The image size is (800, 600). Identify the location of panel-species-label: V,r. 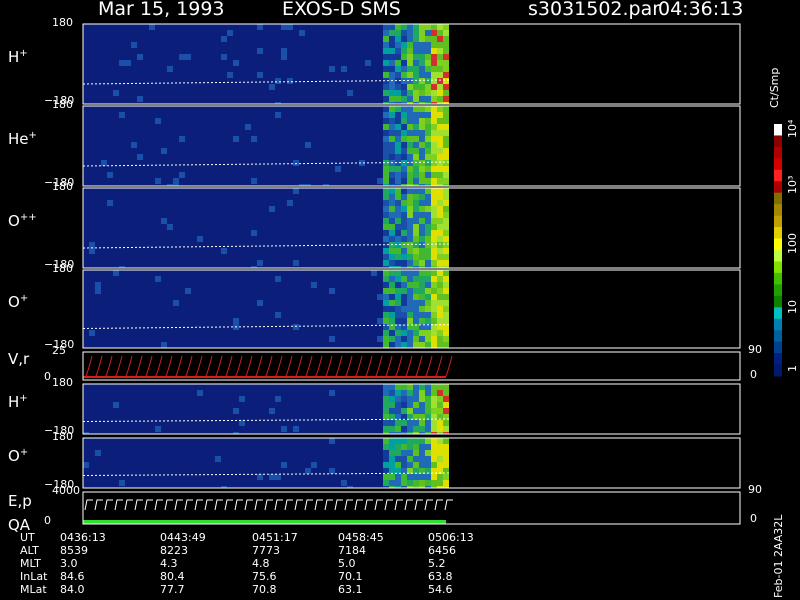
(19, 359).